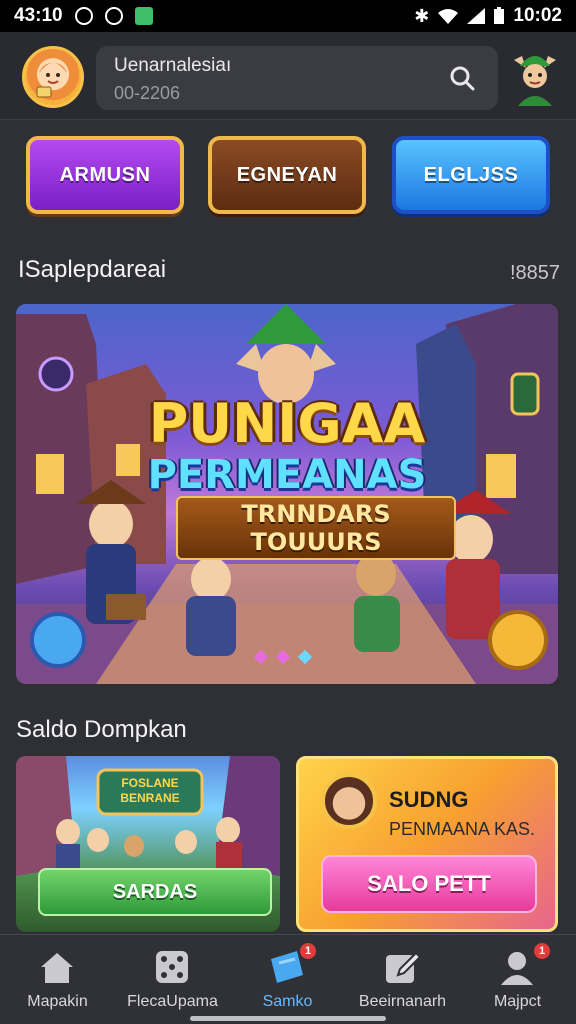  I want to click on category-row: ARMUSN EGNEYAN ELGLJSS, so click(288, 175).